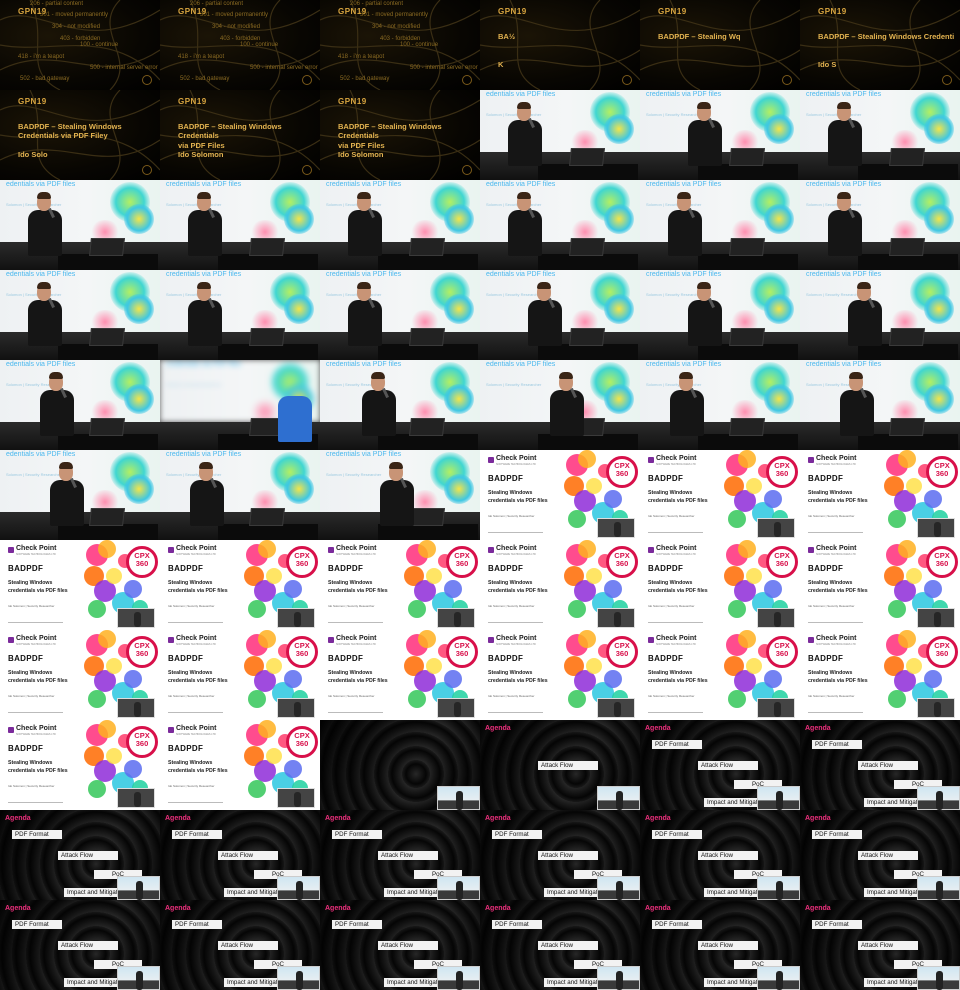 This screenshot has width=960, height=990. I want to click on agenda-item: PDF Format, so click(677, 744).